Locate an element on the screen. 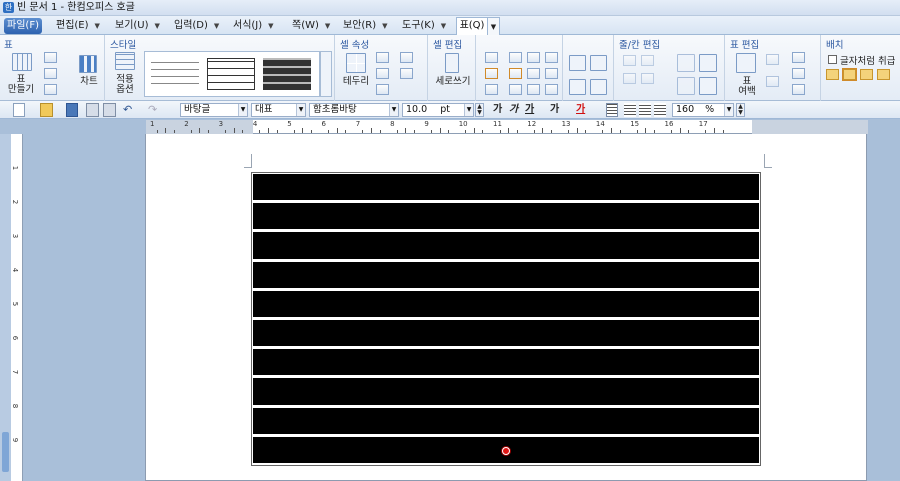  redo-icon: ↷ is located at coordinates (154, 110).